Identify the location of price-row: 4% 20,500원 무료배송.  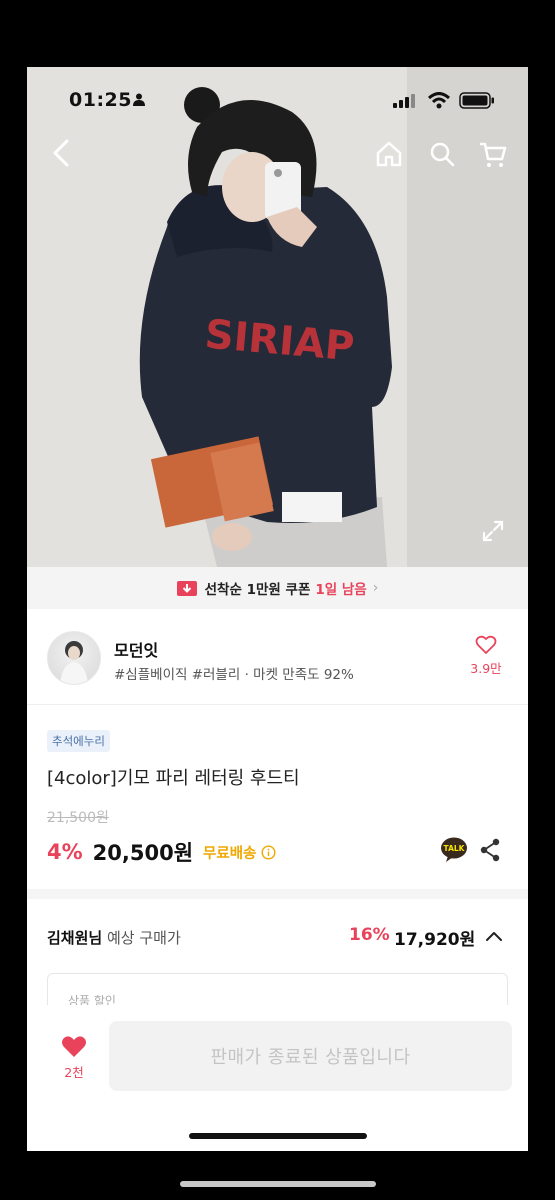
(161, 852).